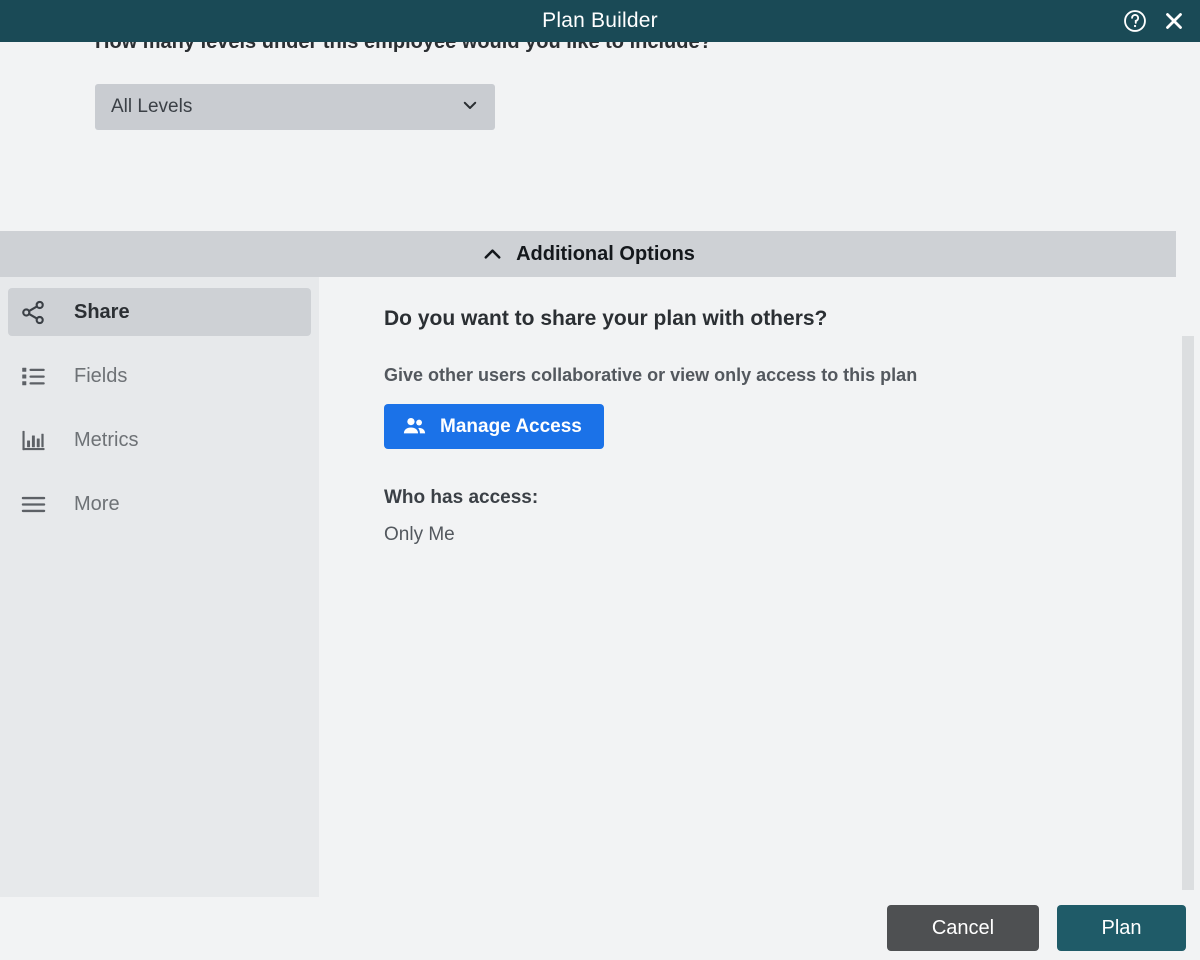 The image size is (1200, 960). I want to click on additional-options-label: Additional Options, so click(605, 253).